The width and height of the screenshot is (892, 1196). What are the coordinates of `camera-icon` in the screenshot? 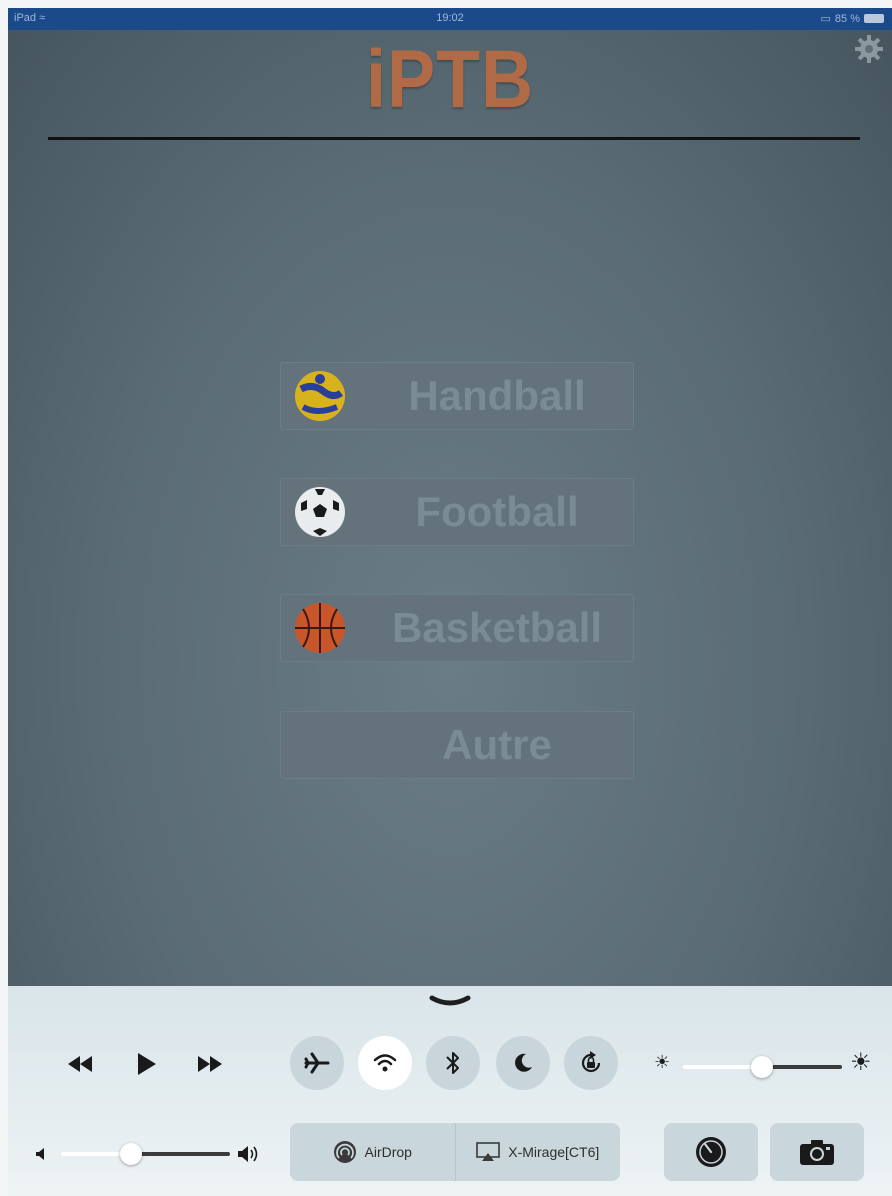 It's located at (817, 1152).